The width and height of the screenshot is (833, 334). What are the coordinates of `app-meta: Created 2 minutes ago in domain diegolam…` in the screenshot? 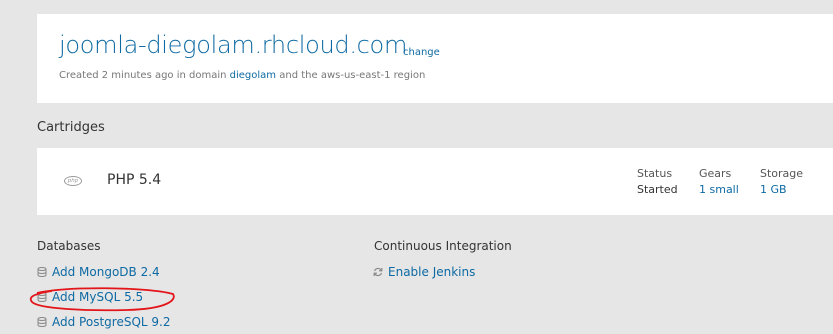 It's located at (242, 75).